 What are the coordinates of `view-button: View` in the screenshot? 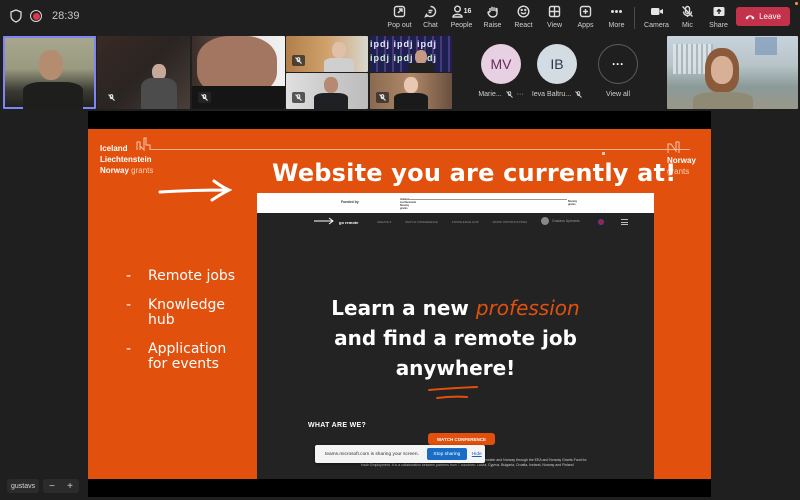 It's located at (554, 16).